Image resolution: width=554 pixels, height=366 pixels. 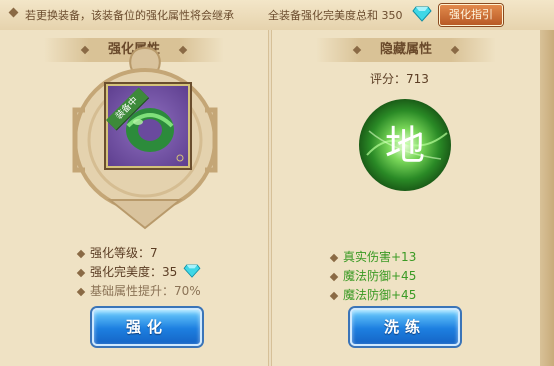 What do you see at coordinates (399, 79) in the screenshot?
I see `score-text: 评分：713` at bounding box center [399, 79].